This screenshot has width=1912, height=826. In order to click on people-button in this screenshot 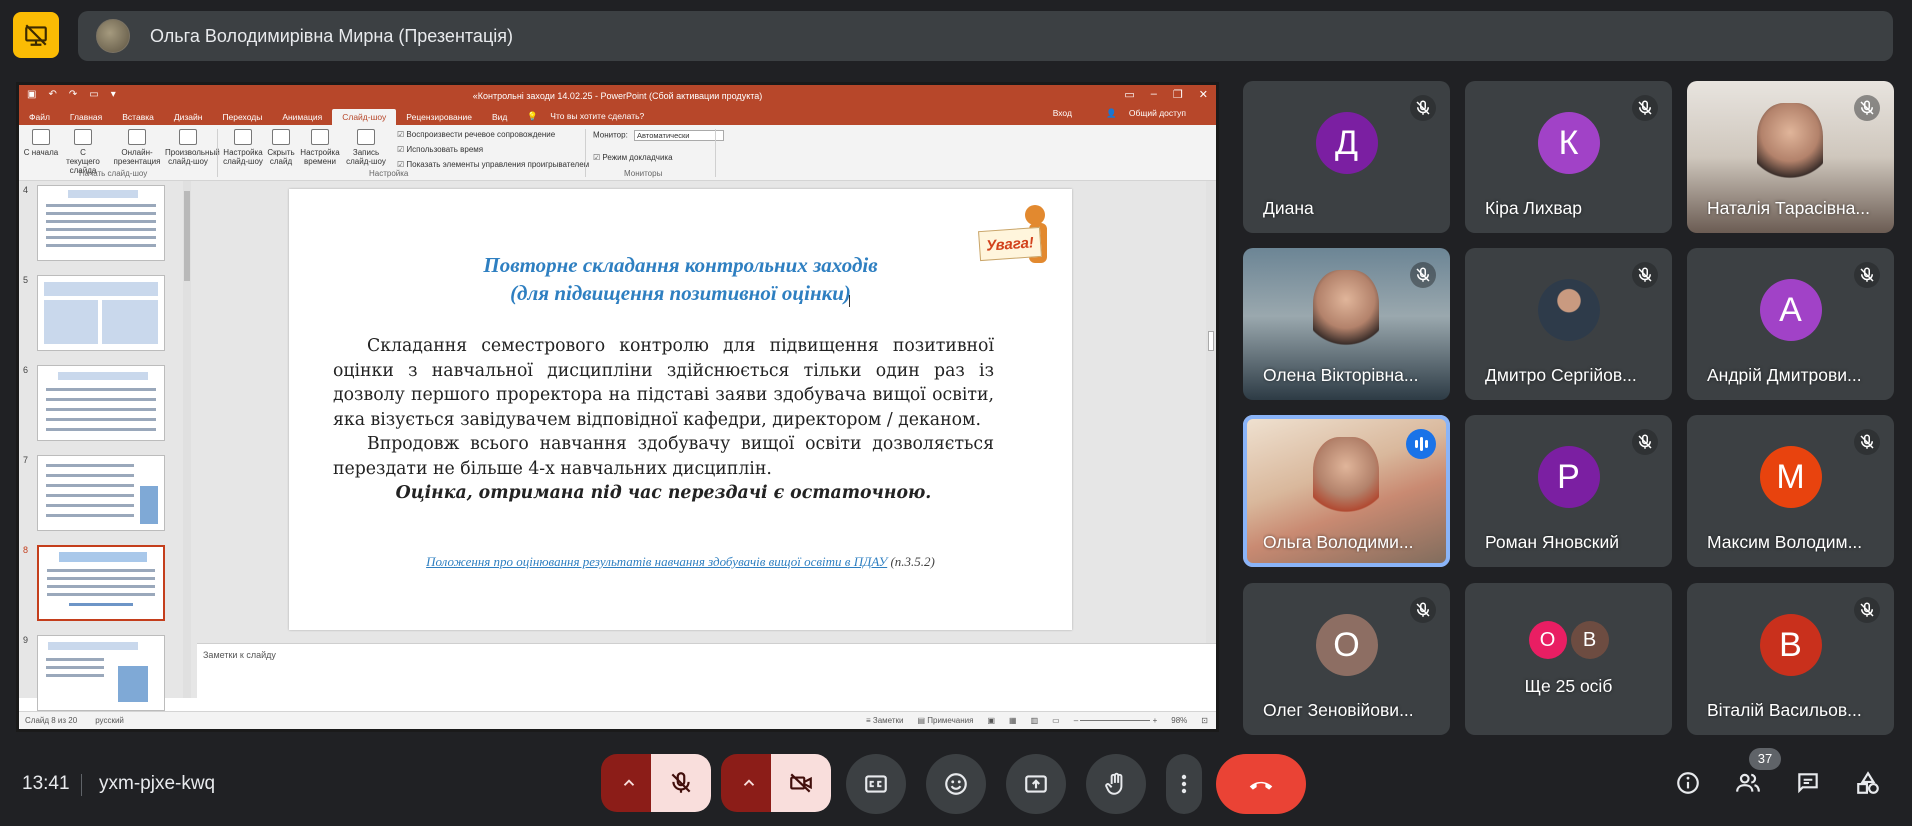, I will do `click(1748, 783)`.